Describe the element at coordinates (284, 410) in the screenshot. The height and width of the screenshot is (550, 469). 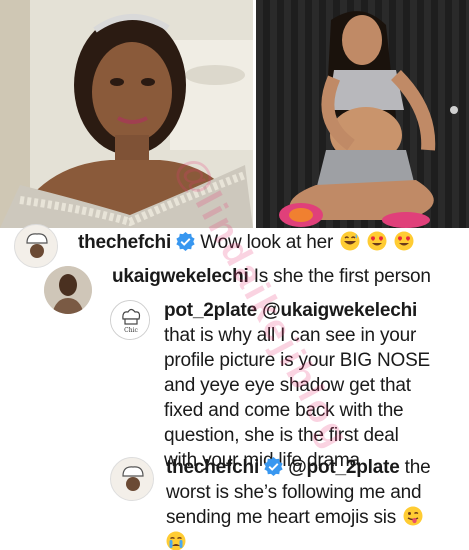
I see `comment-text-line: fixed and come back with the` at that location.